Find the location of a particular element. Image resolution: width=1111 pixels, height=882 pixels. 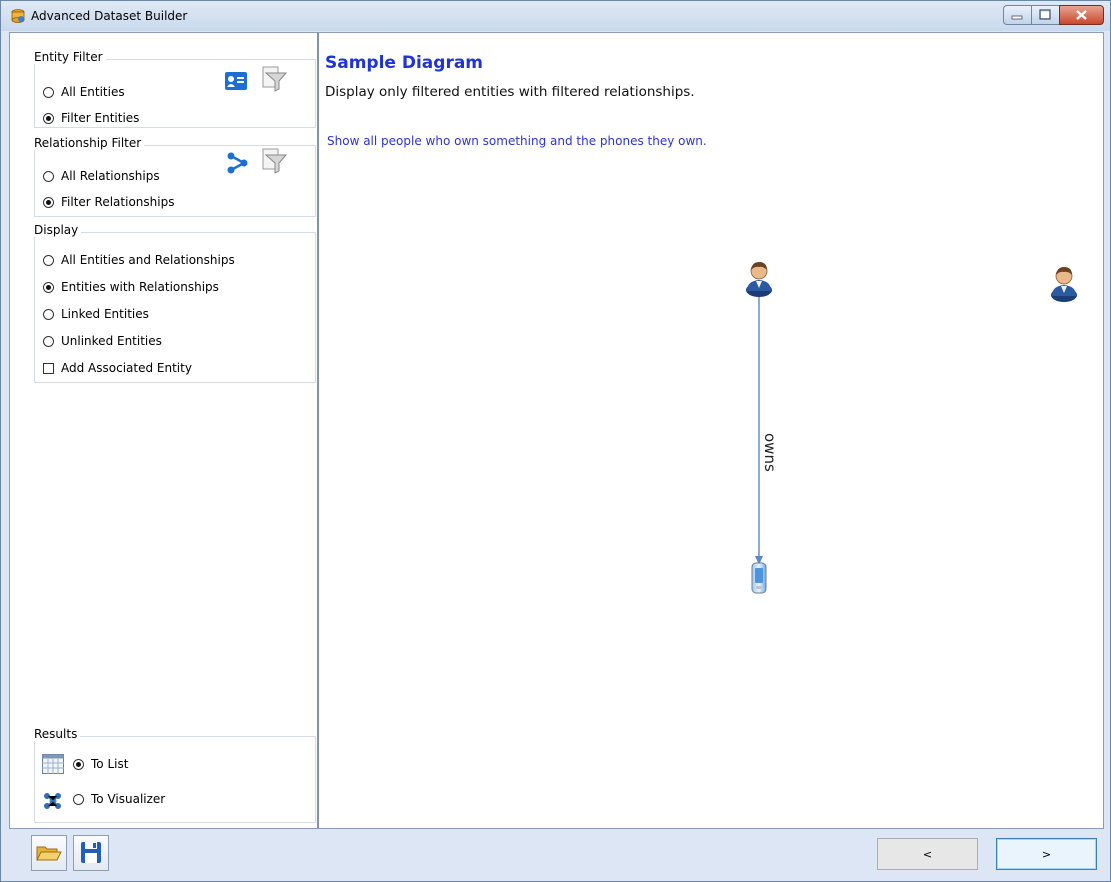

phone-node is located at coordinates (759, 578).